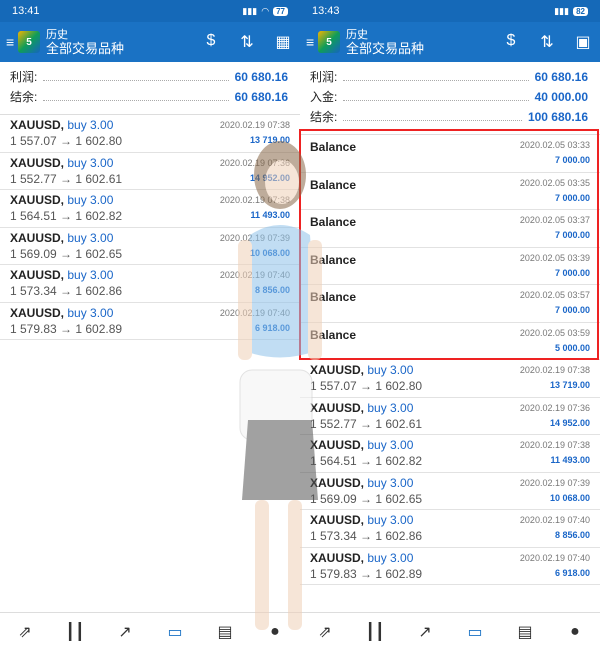  Describe the element at coordinates (280, 11) in the screenshot. I see `battery-icon: 77` at that location.